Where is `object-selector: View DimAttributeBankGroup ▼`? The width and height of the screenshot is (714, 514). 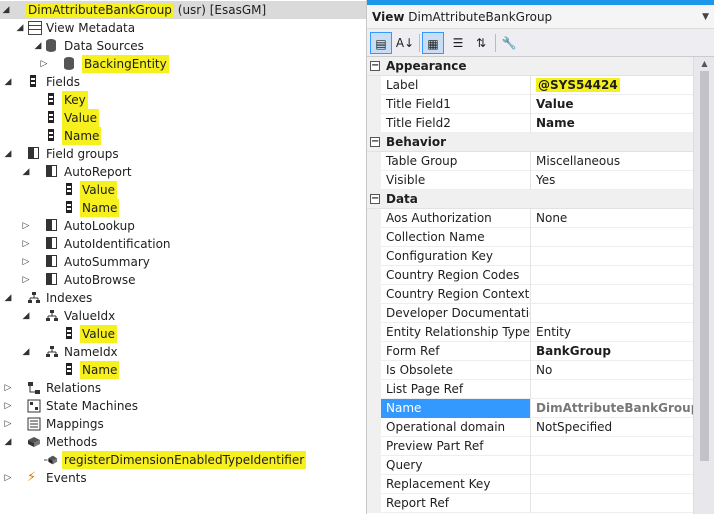 object-selector: View DimAttributeBankGroup ▼ is located at coordinates (540, 17).